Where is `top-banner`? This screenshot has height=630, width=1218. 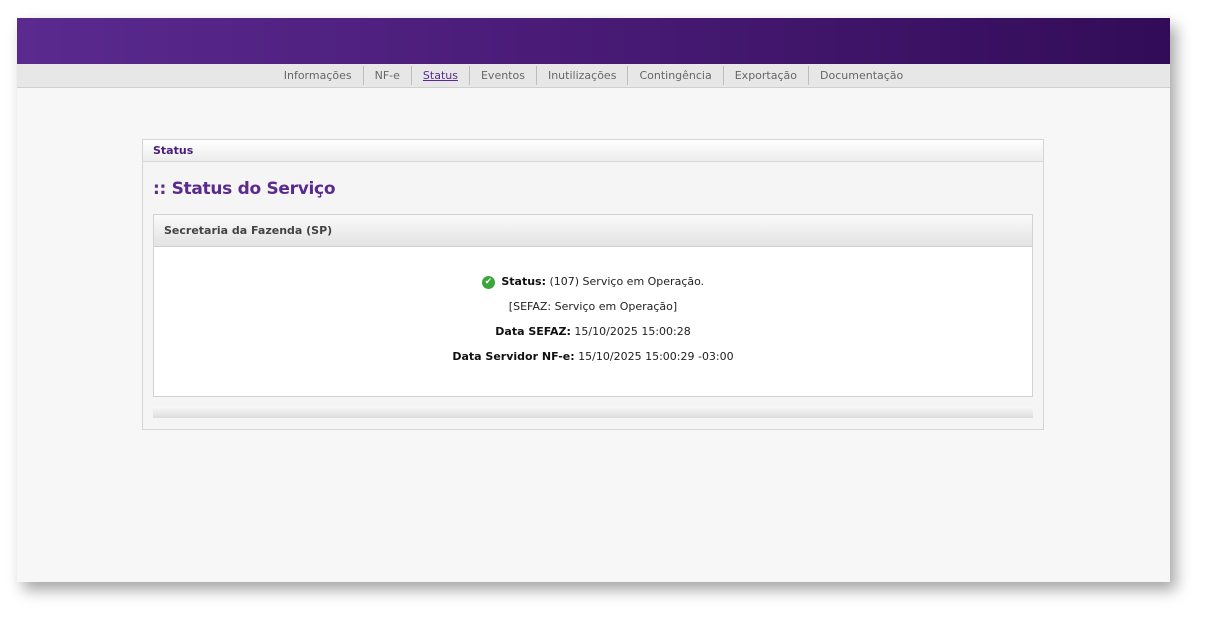
top-banner is located at coordinates (593, 41).